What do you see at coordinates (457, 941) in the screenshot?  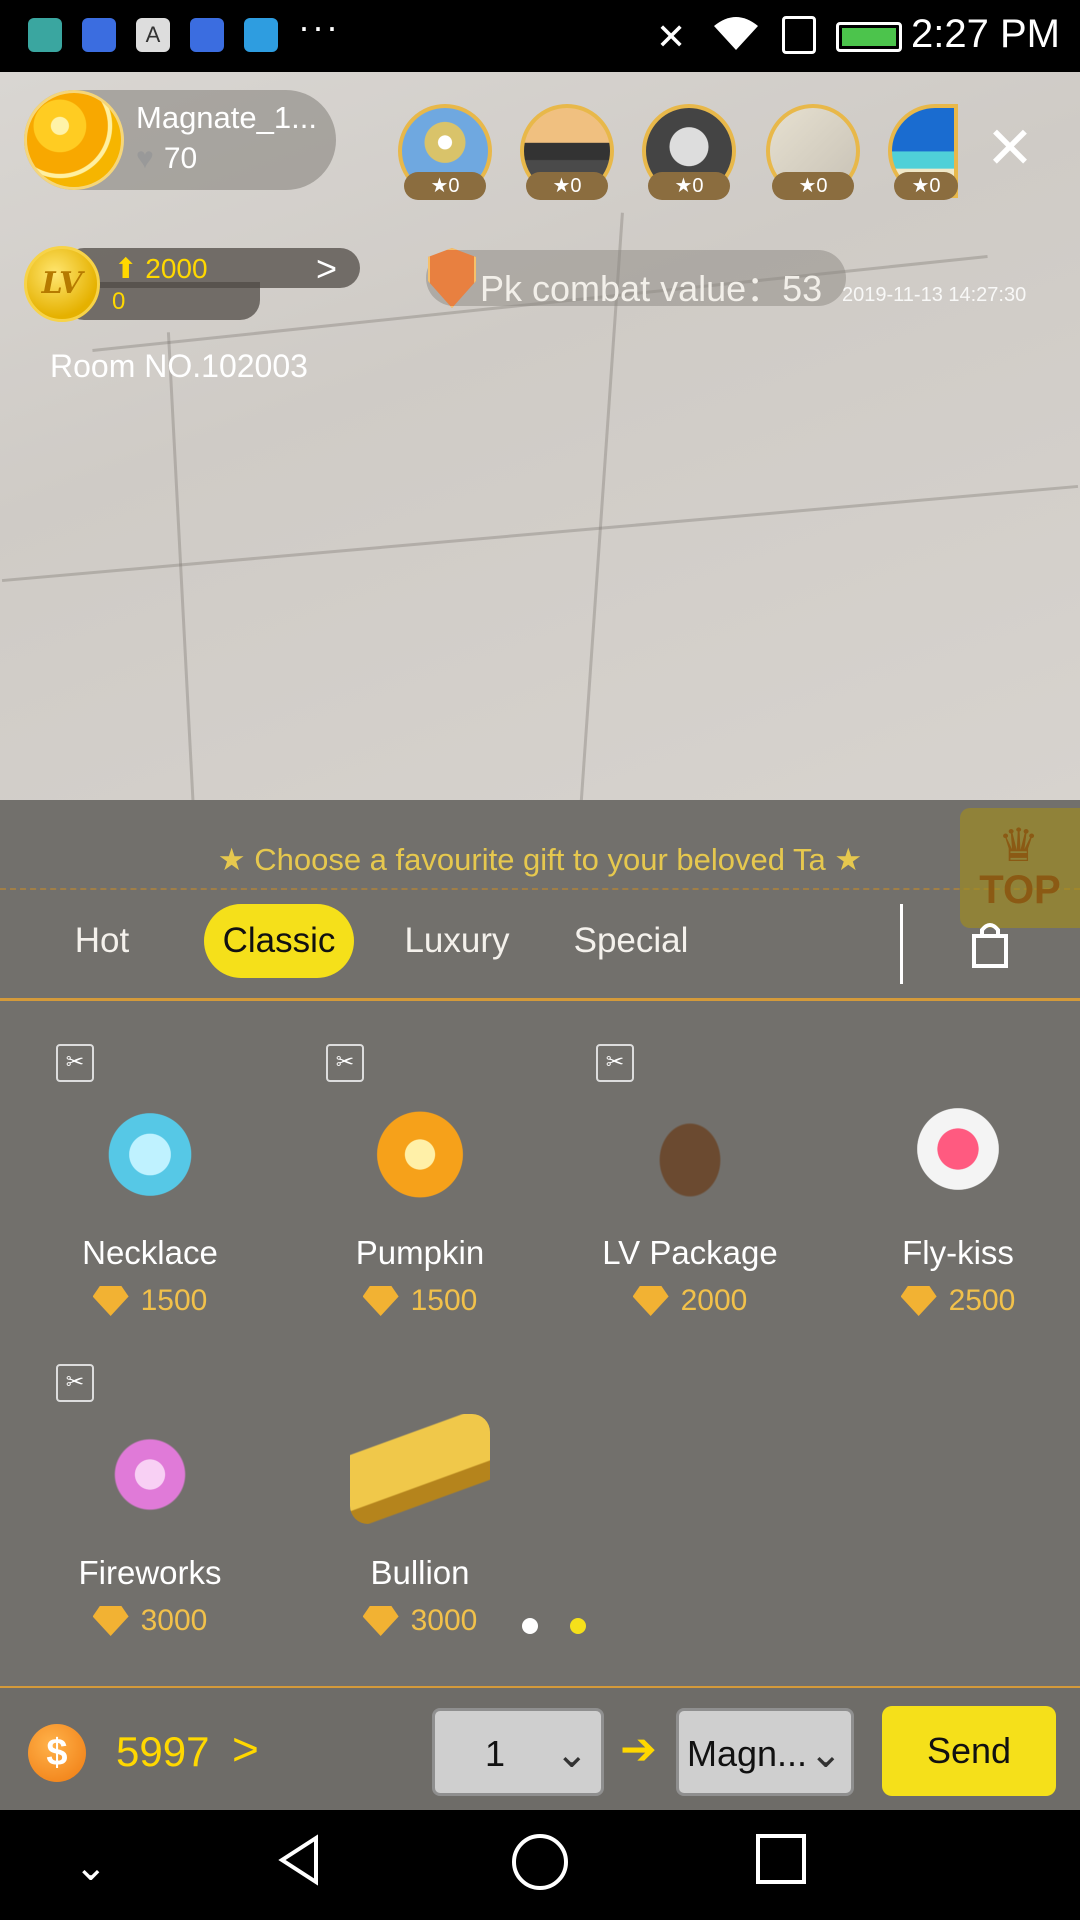 I see `tab-luxury: Luxury` at bounding box center [457, 941].